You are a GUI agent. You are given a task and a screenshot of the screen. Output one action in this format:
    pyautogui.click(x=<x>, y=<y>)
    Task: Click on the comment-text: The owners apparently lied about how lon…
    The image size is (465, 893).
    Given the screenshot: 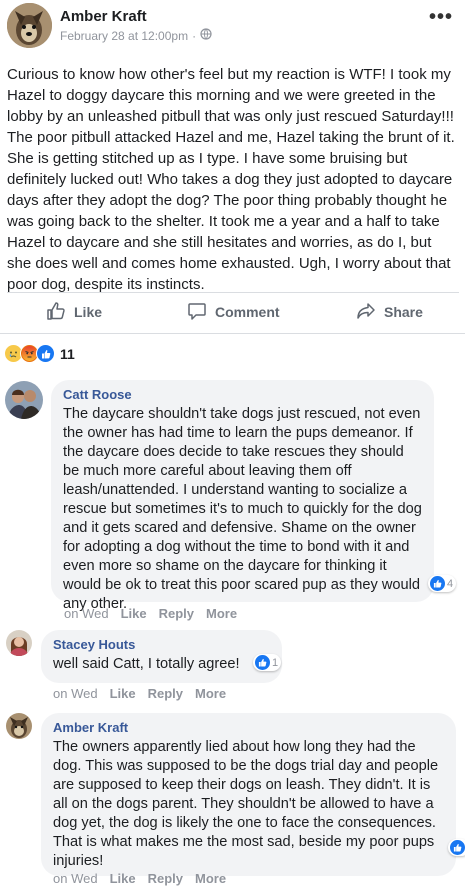 What is the action you would take?
    pyautogui.click(x=246, y=804)
    